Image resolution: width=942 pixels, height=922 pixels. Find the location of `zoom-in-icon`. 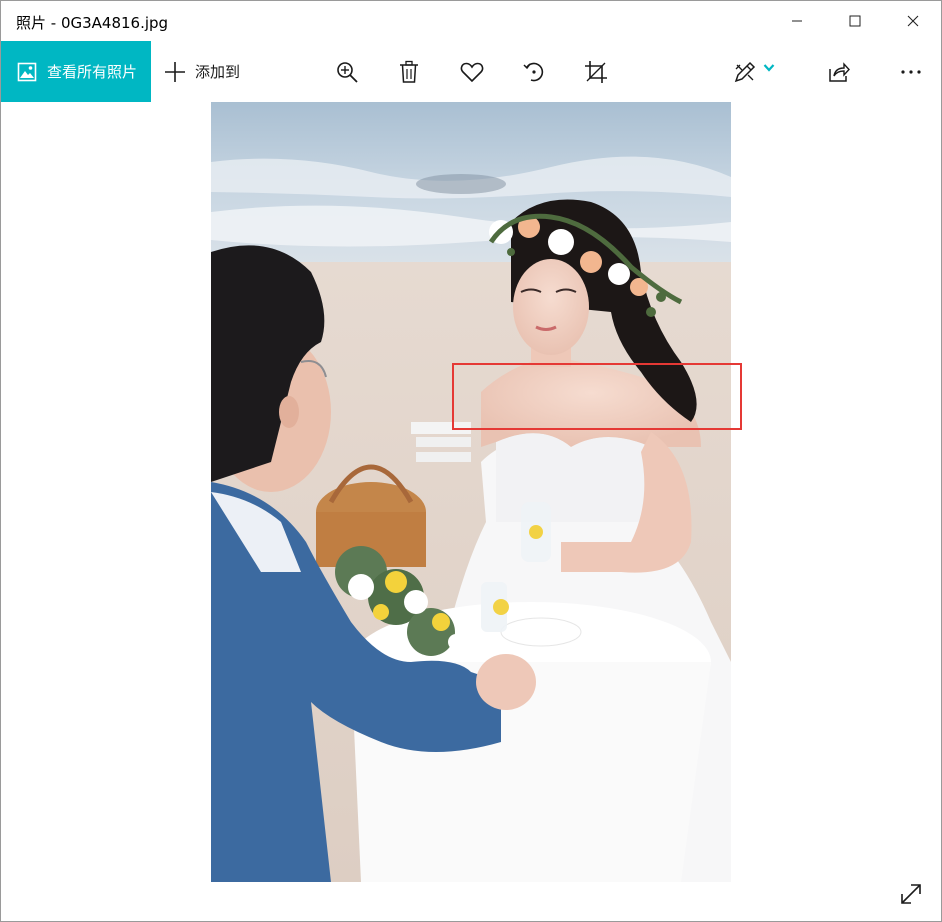

zoom-in-icon is located at coordinates (347, 72).